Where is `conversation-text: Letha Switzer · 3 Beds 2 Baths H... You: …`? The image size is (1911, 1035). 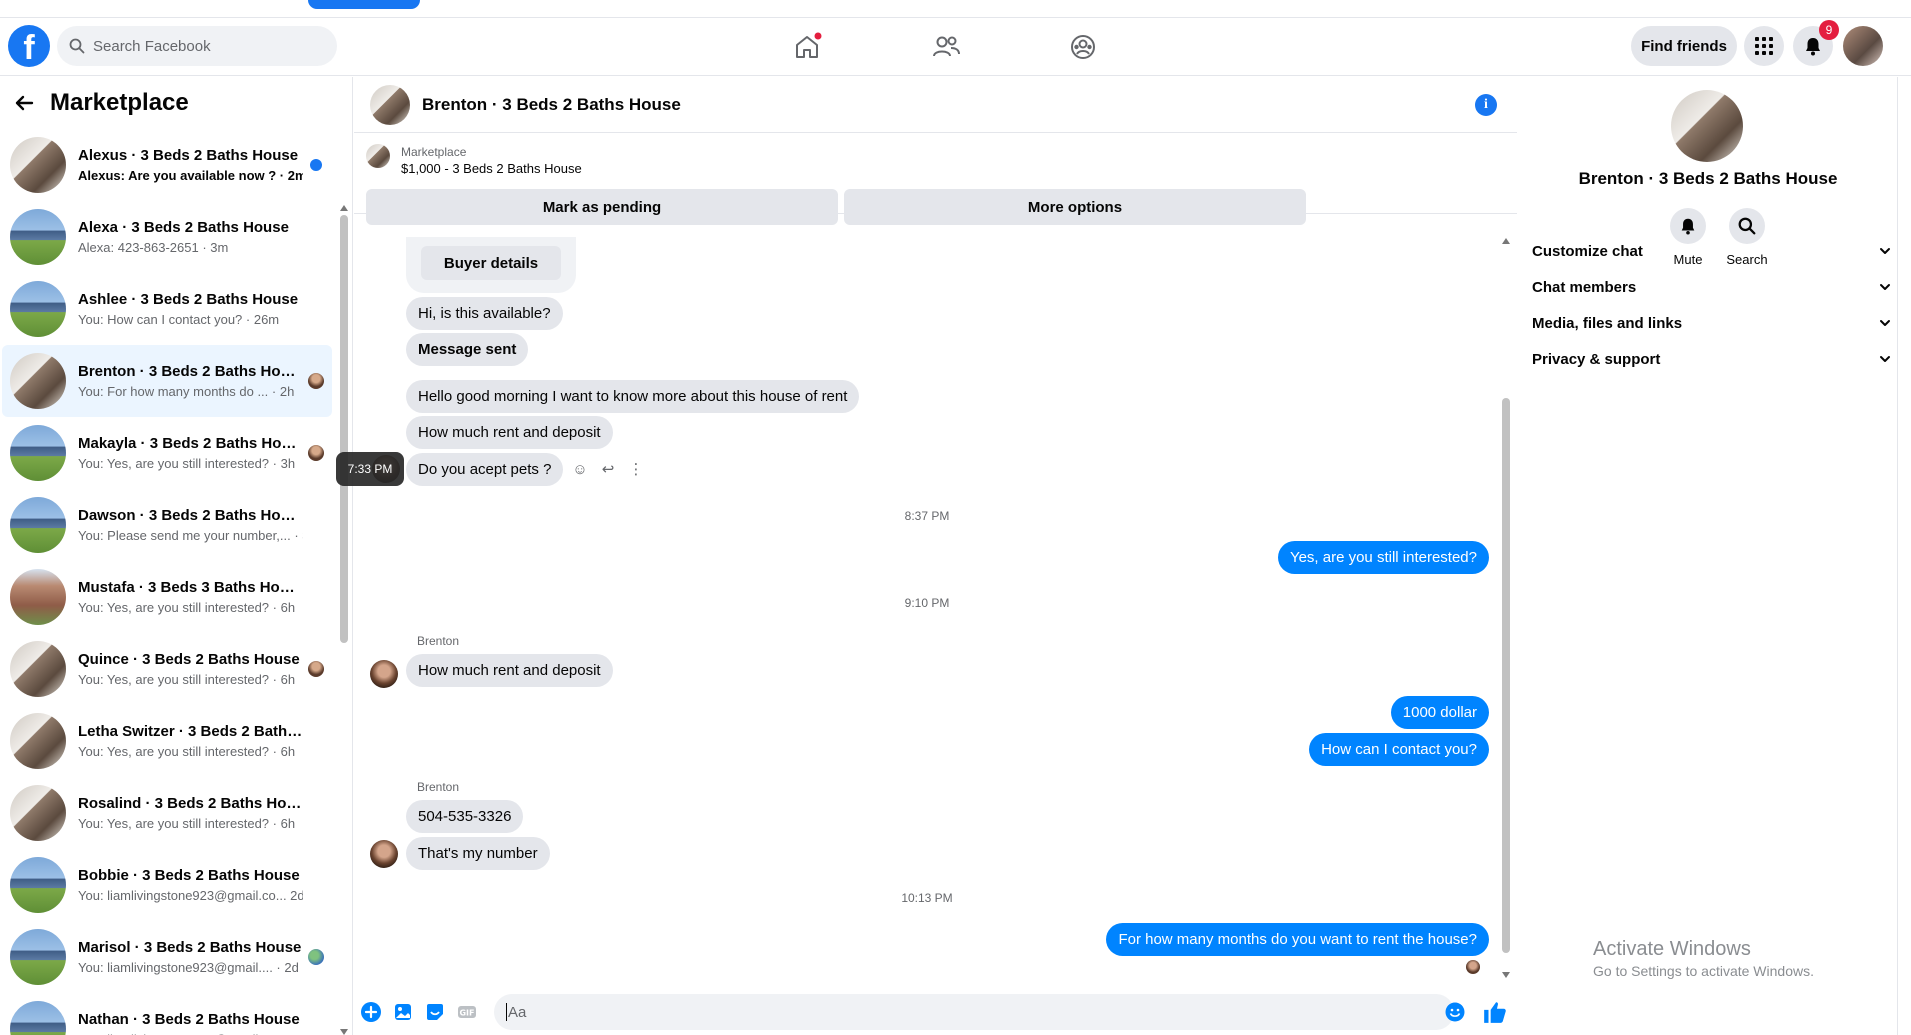 conversation-text: Letha Switzer · 3 Beds 2 Baths H... You: … is located at coordinates (190, 741).